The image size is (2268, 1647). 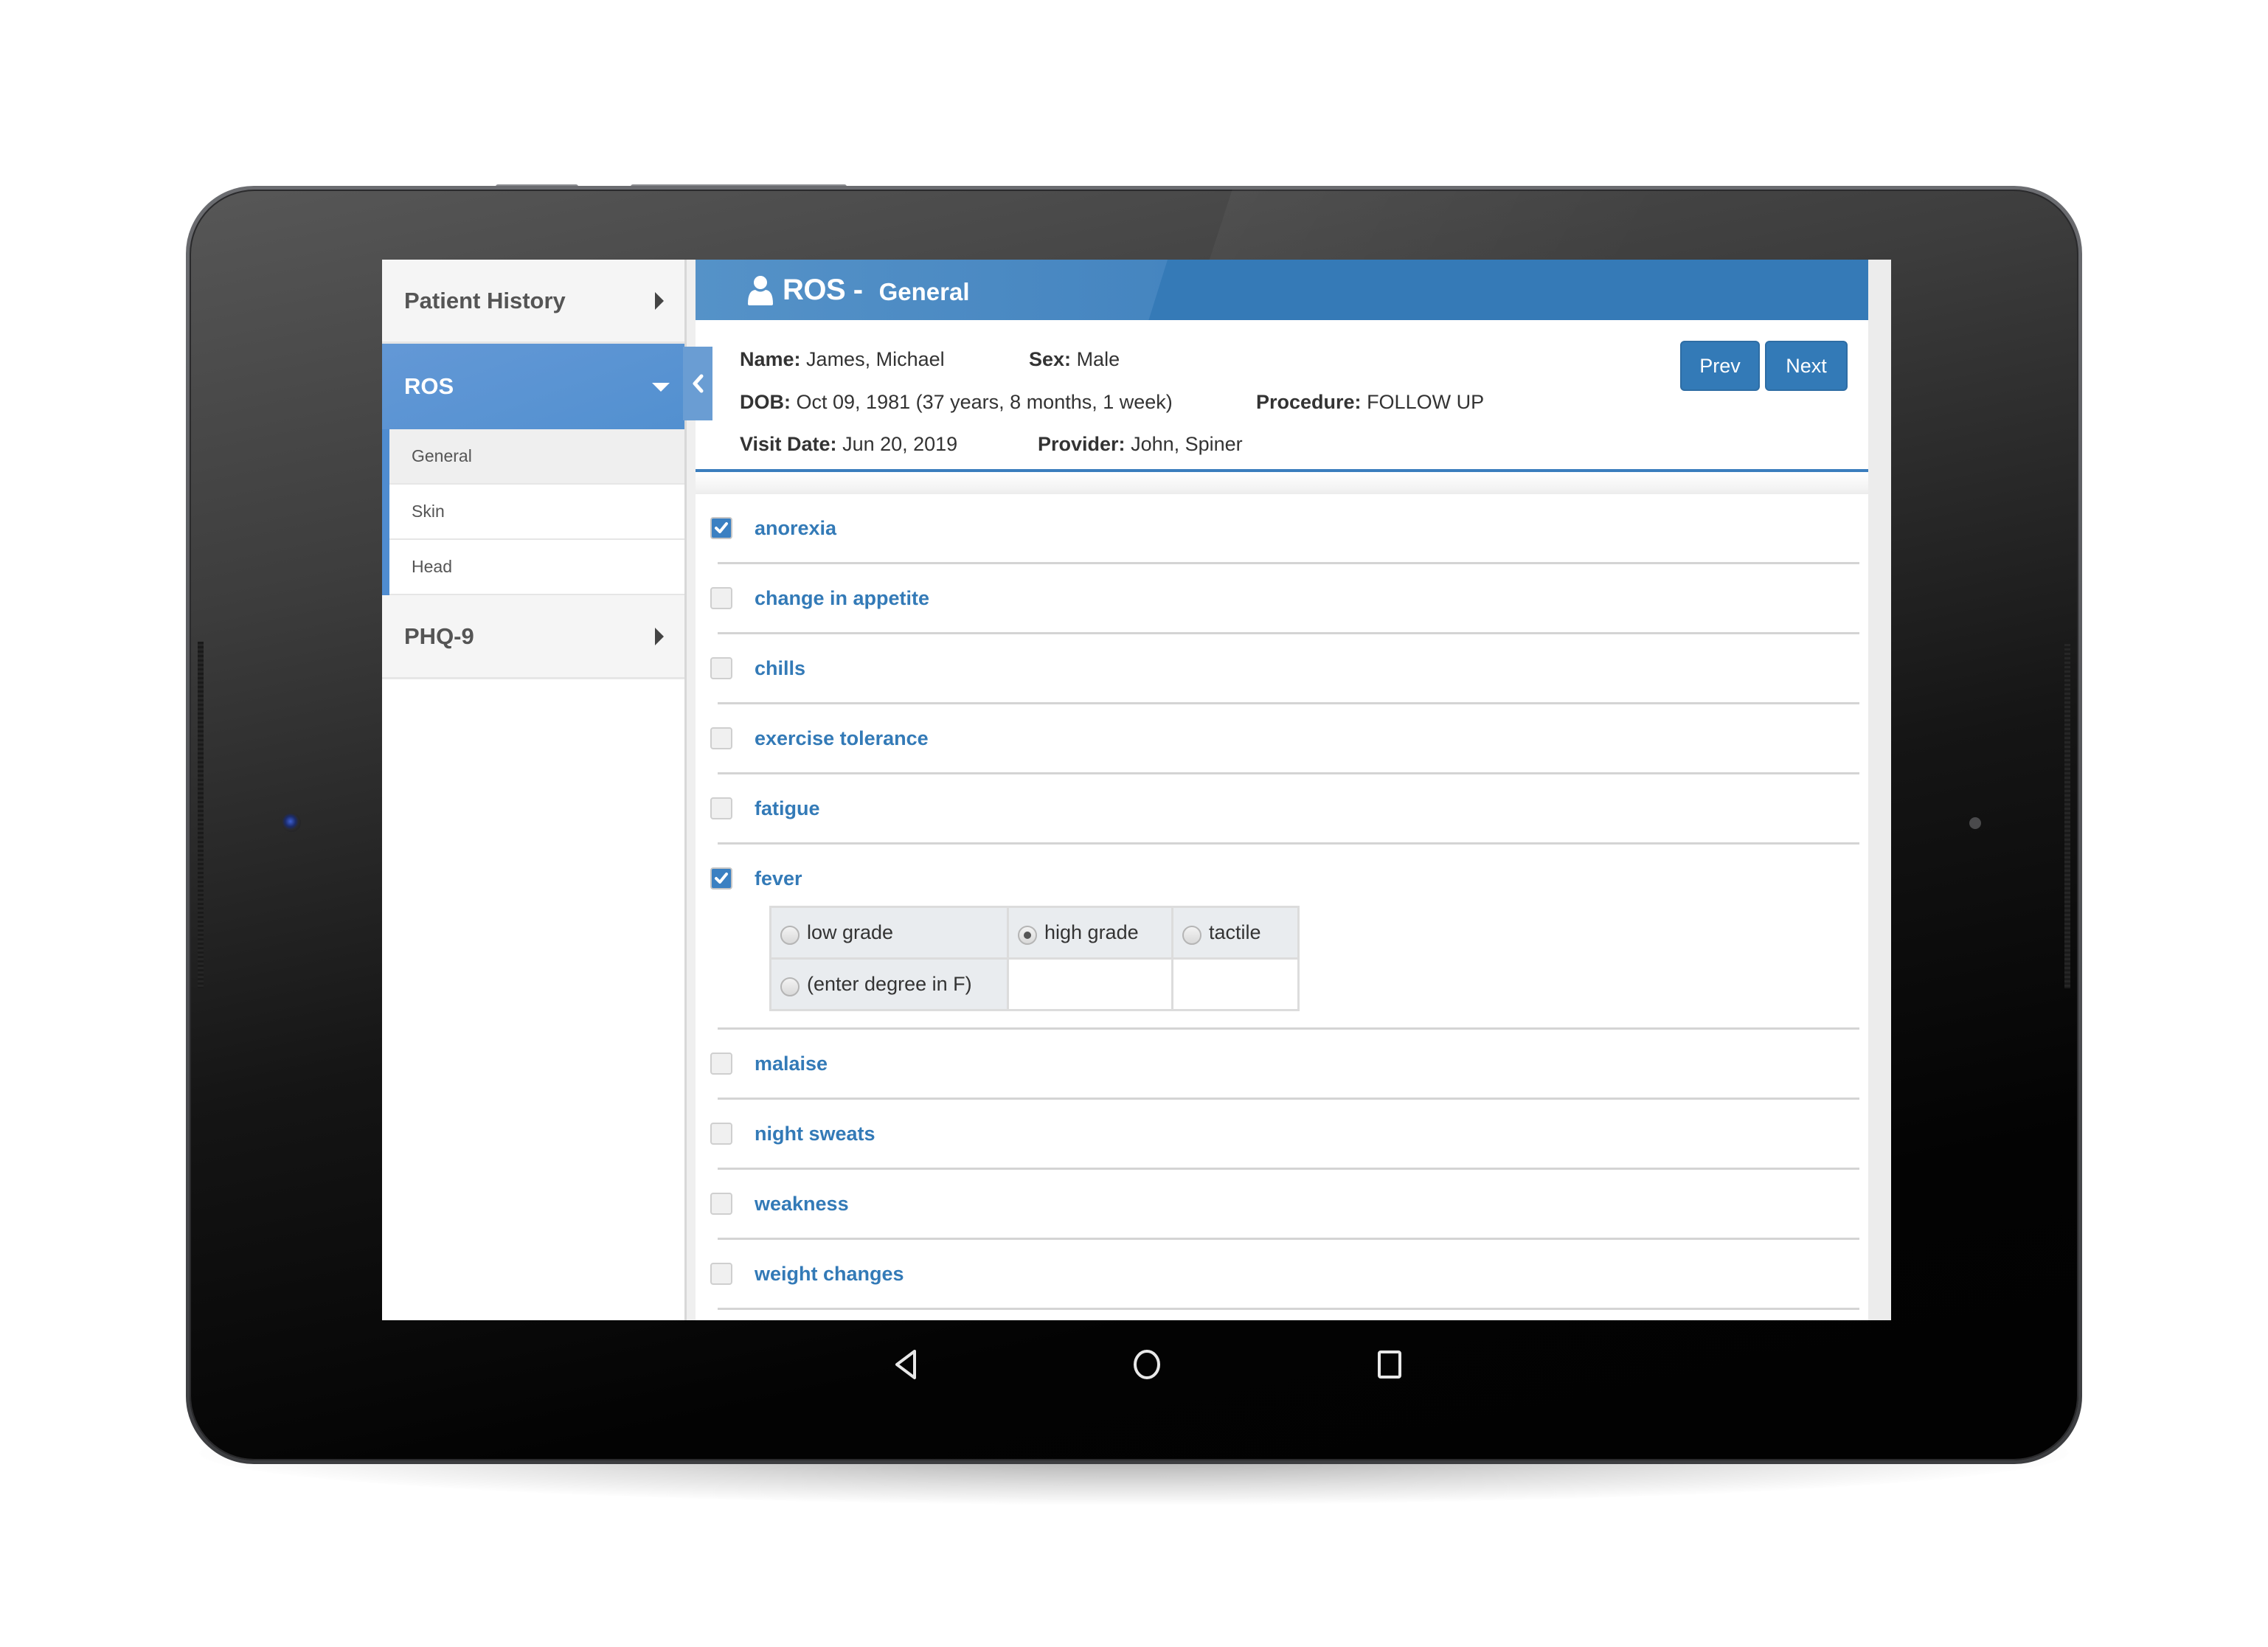 What do you see at coordinates (1289, 1140) in the screenshot?
I see `symptom-row-night-sweats: night sweats` at bounding box center [1289, 1140].